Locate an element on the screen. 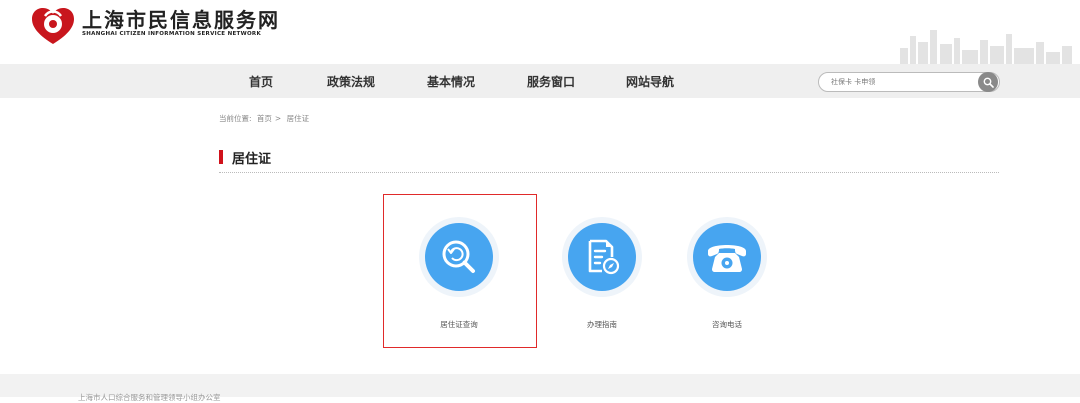  search-button is located at coordinates (988, 82).